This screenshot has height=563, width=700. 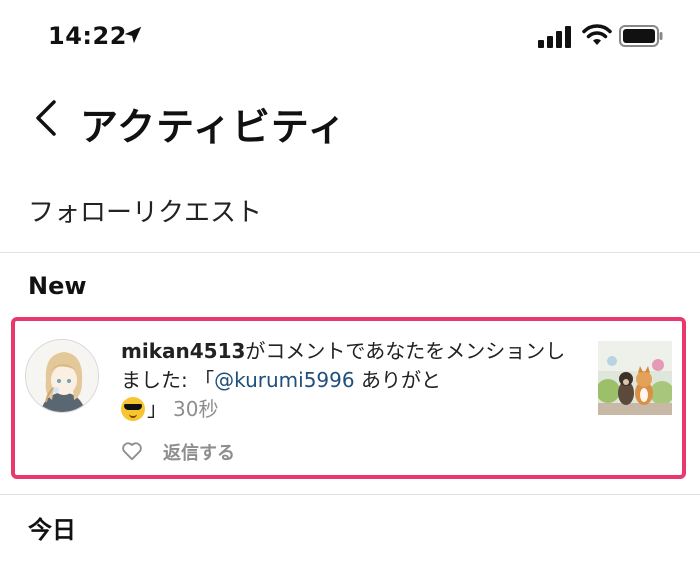 What do you see at coordinates (52, 530) in the screenshot?
I see `section-header-today: 今日` at bounding box center [52, 530].